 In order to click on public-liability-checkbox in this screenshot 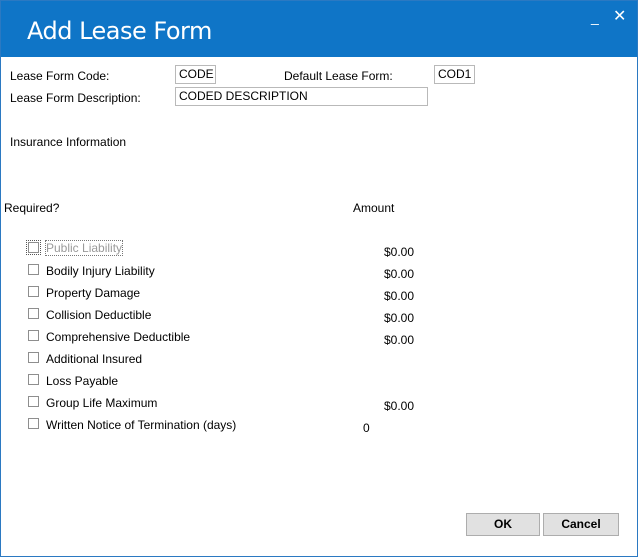, I will do `click(33, 247)`.